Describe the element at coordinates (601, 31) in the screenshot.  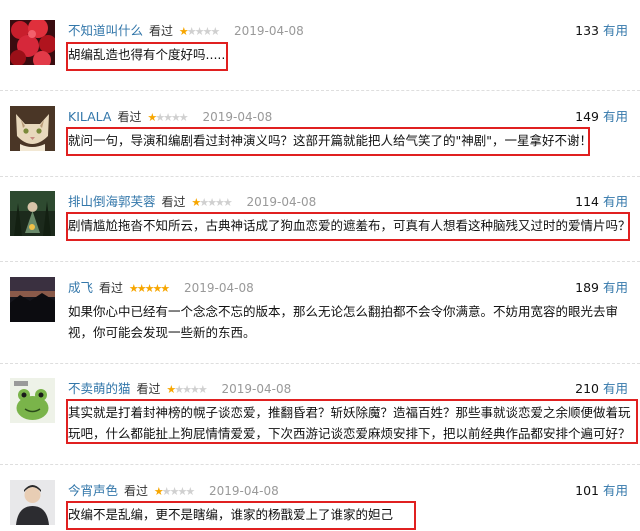
I see `useful-vote: 133 有用` at that location.